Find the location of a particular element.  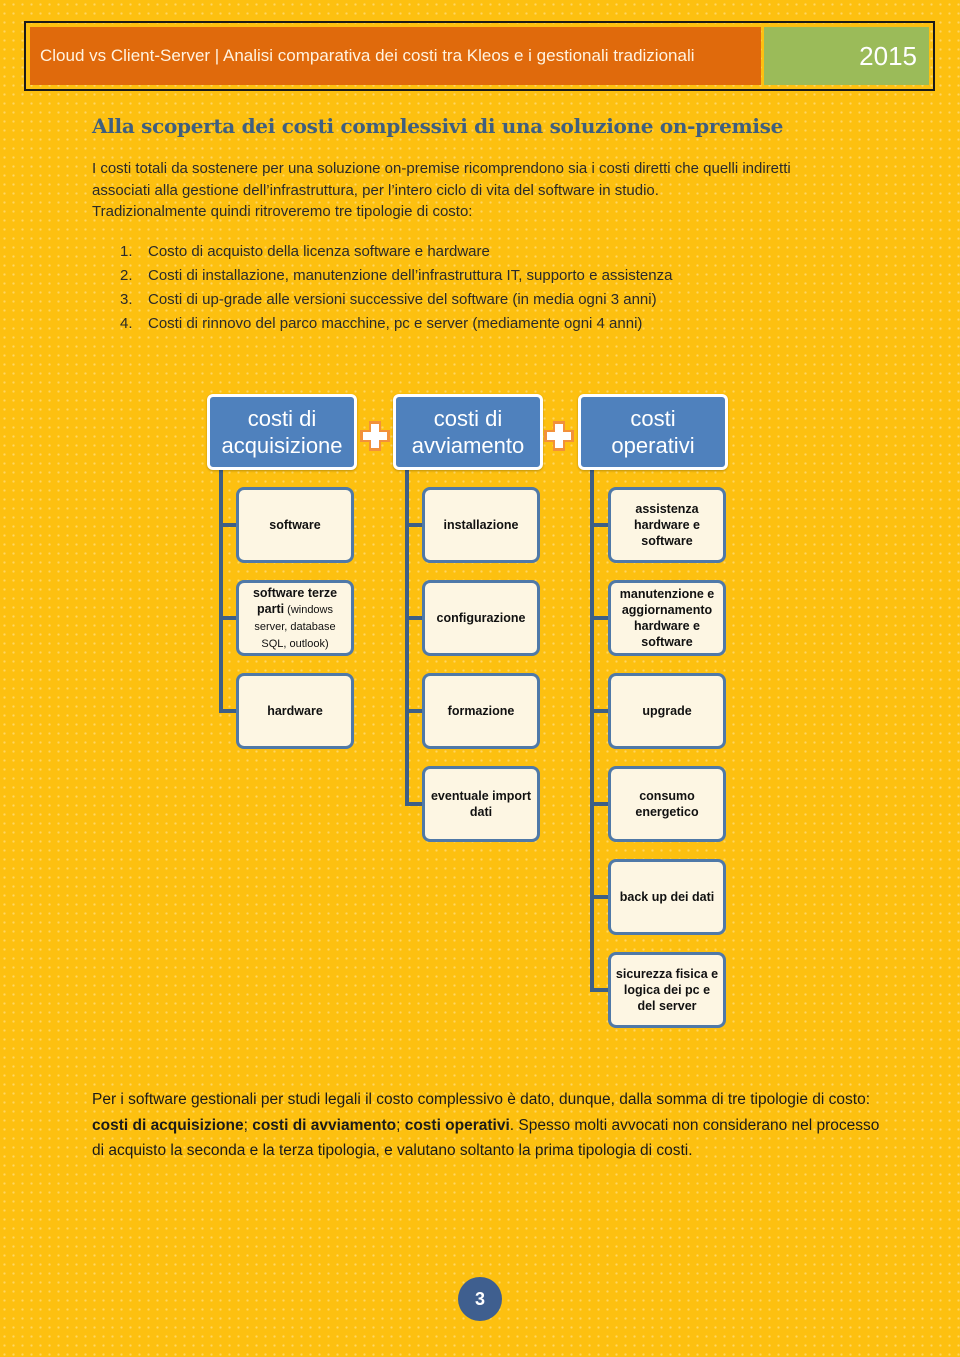

cost-item-box: formazione is located at coordinates (481, 711).